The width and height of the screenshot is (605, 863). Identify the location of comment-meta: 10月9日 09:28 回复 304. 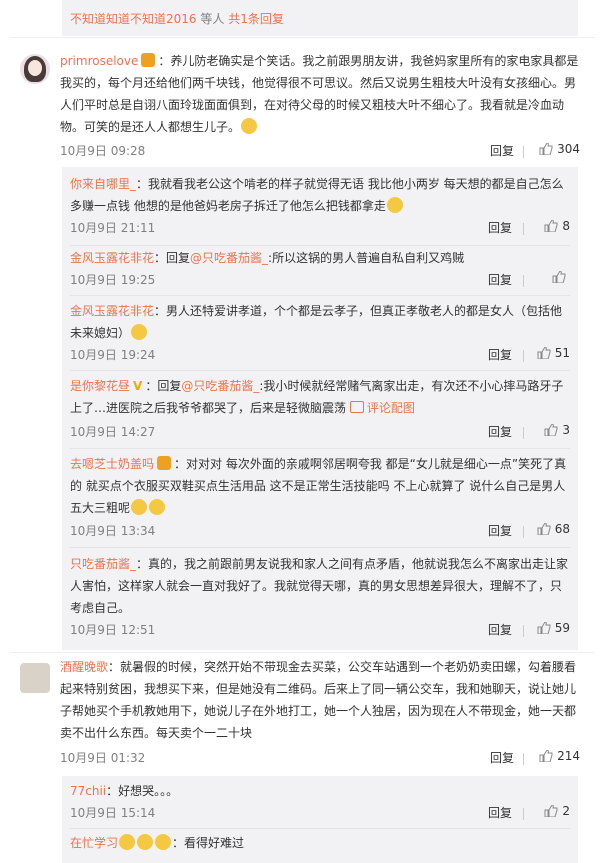
(320, 152).